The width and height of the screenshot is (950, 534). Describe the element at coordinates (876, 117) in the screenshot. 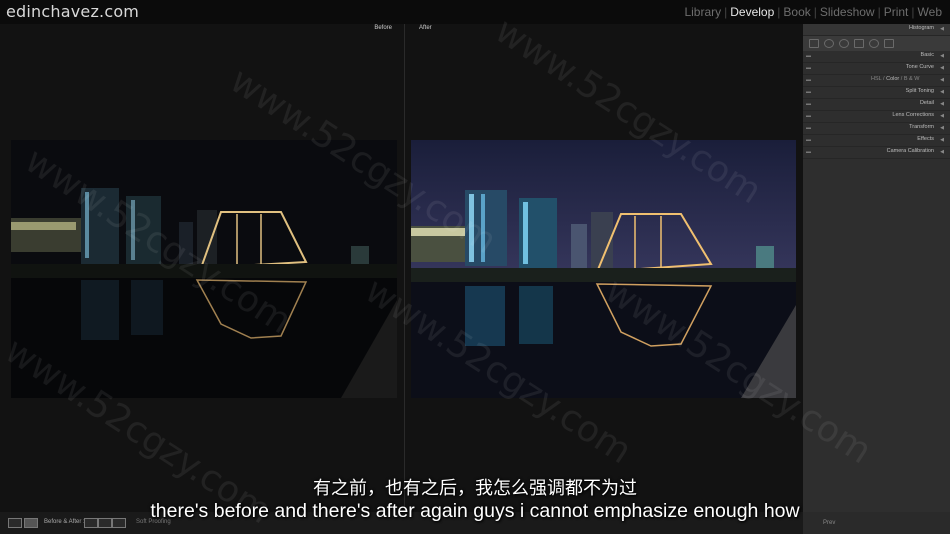

I see `section-lens-corrections: ▬ Lens Corrections ◀` at that location.